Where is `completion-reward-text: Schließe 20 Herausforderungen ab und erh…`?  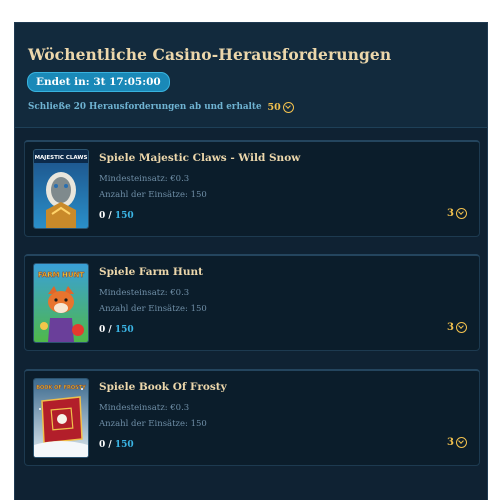 completion-reward-text: Schließe 20 Herausforderungen ab und erh… is located at coordinates (145, 107).